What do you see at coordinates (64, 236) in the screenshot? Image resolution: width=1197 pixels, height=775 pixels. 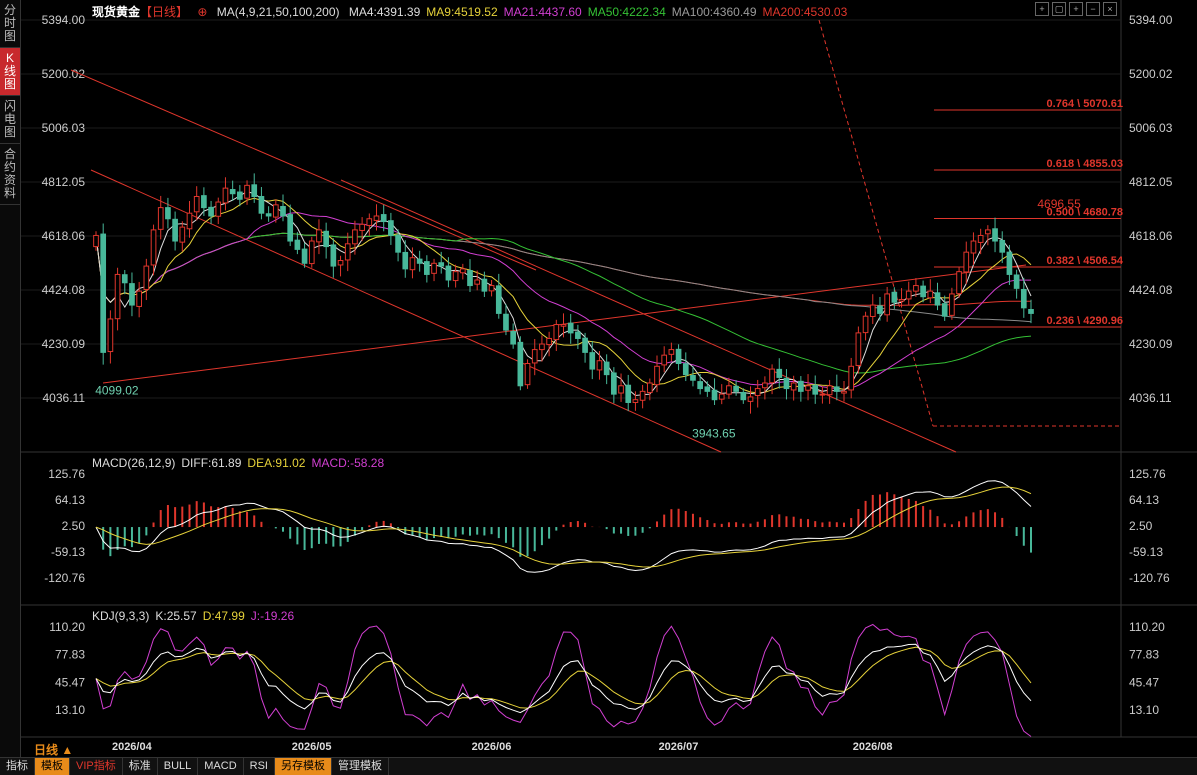 I see `price-tick-left: 4618.06` at bounding box center [64, 236].